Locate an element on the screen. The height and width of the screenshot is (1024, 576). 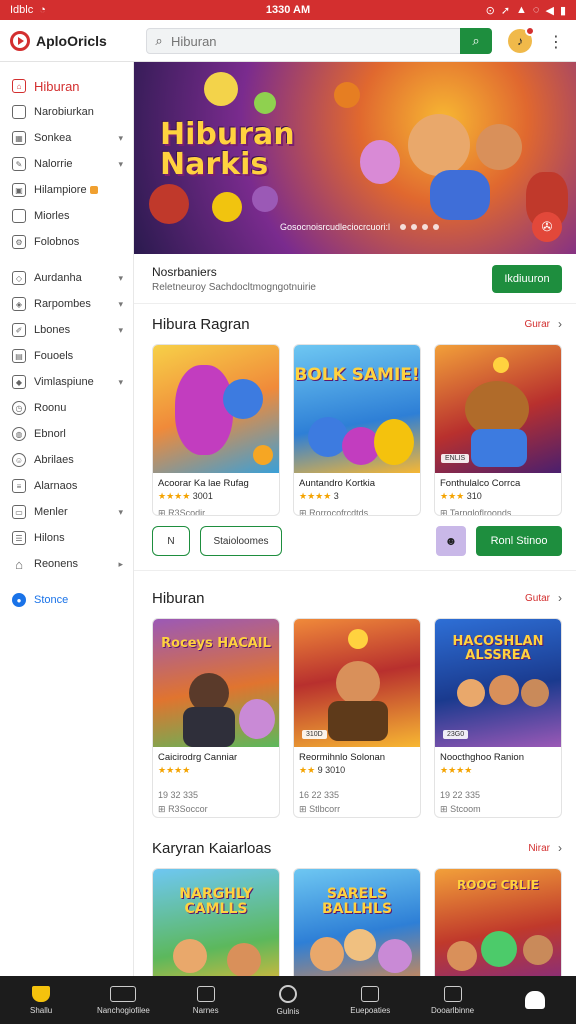
app-logo: AploOricls is located at coordinates (67, 40).